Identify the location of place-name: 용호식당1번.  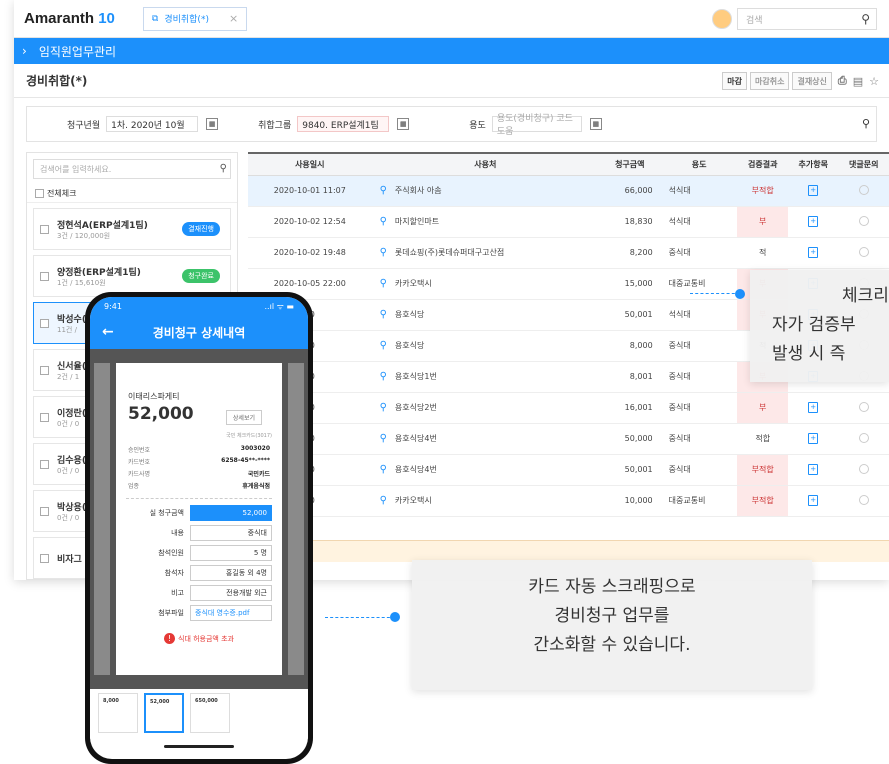
(415, 376).